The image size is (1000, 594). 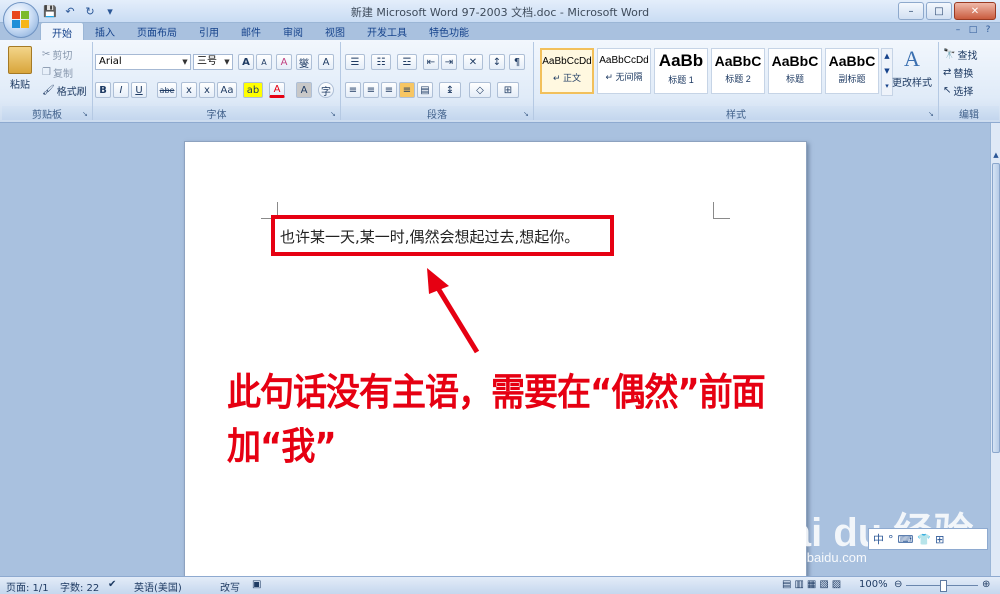 What do you see at coordinates (794, 79) in the screenshot?
I see `style-name: 标题` at bounding box center [794, 79].